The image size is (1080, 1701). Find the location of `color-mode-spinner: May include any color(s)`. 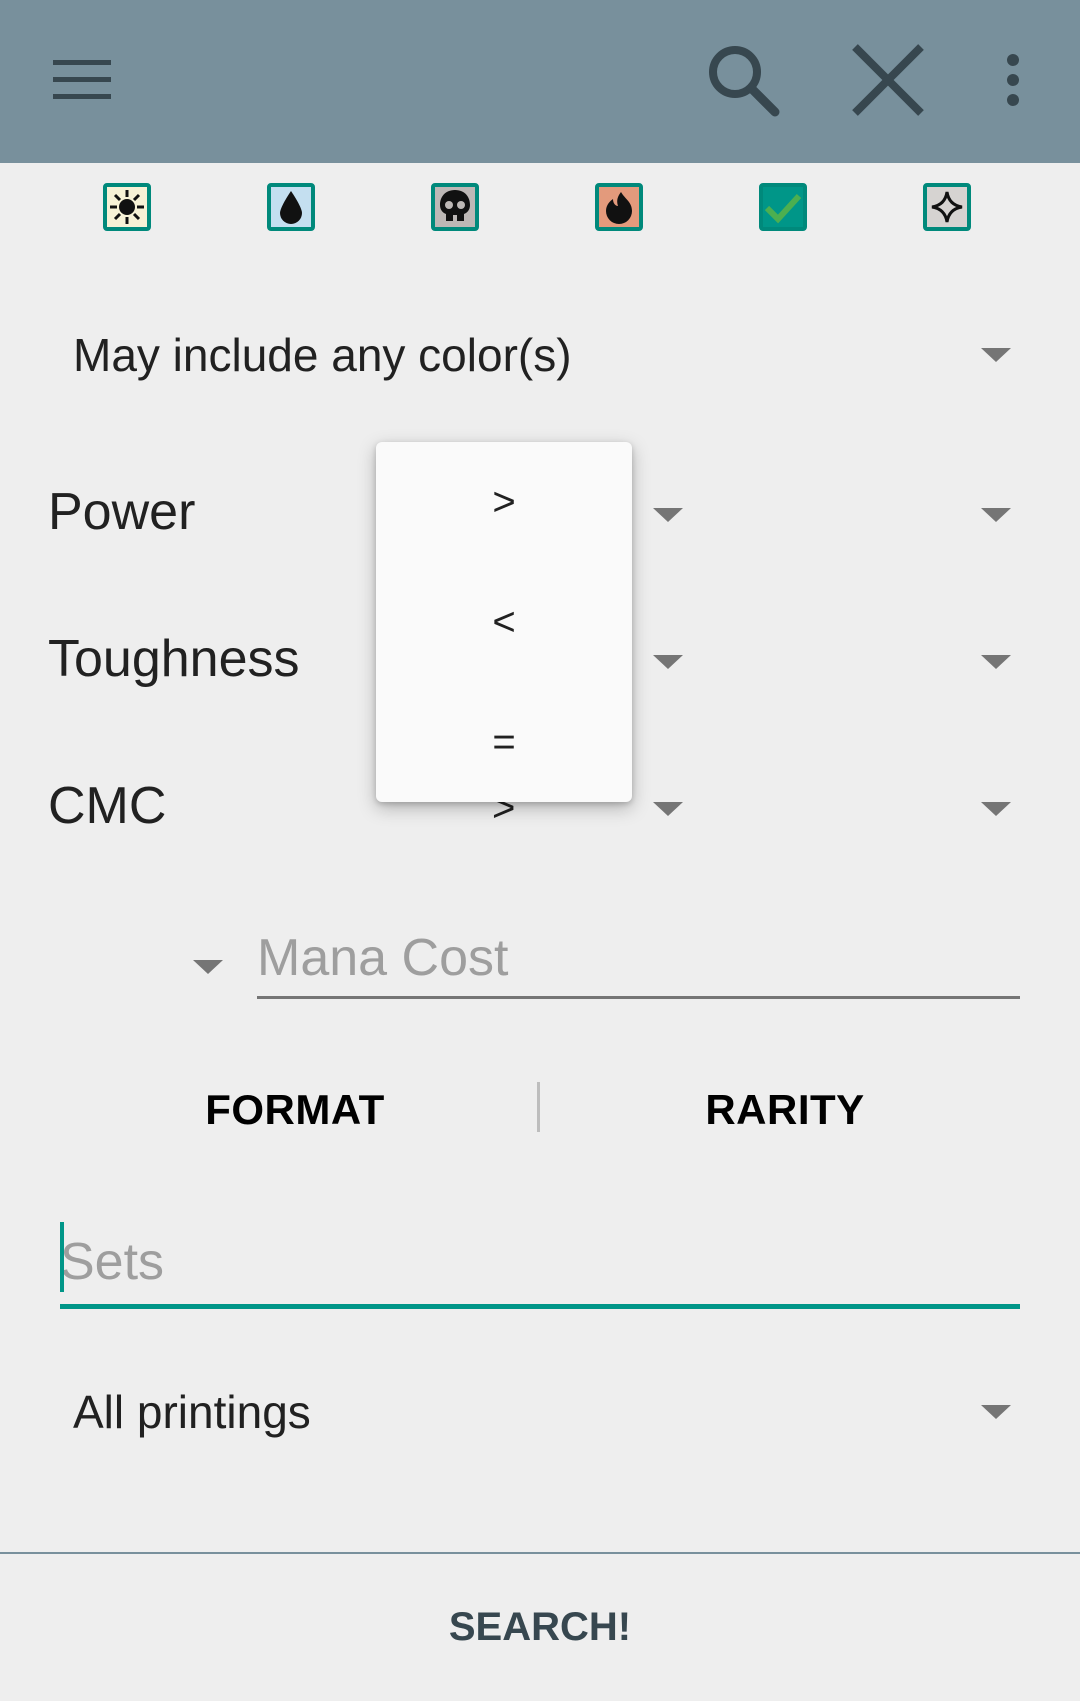

color-mode-spinner: May include any color(s) is located at coordinates (534, 355).